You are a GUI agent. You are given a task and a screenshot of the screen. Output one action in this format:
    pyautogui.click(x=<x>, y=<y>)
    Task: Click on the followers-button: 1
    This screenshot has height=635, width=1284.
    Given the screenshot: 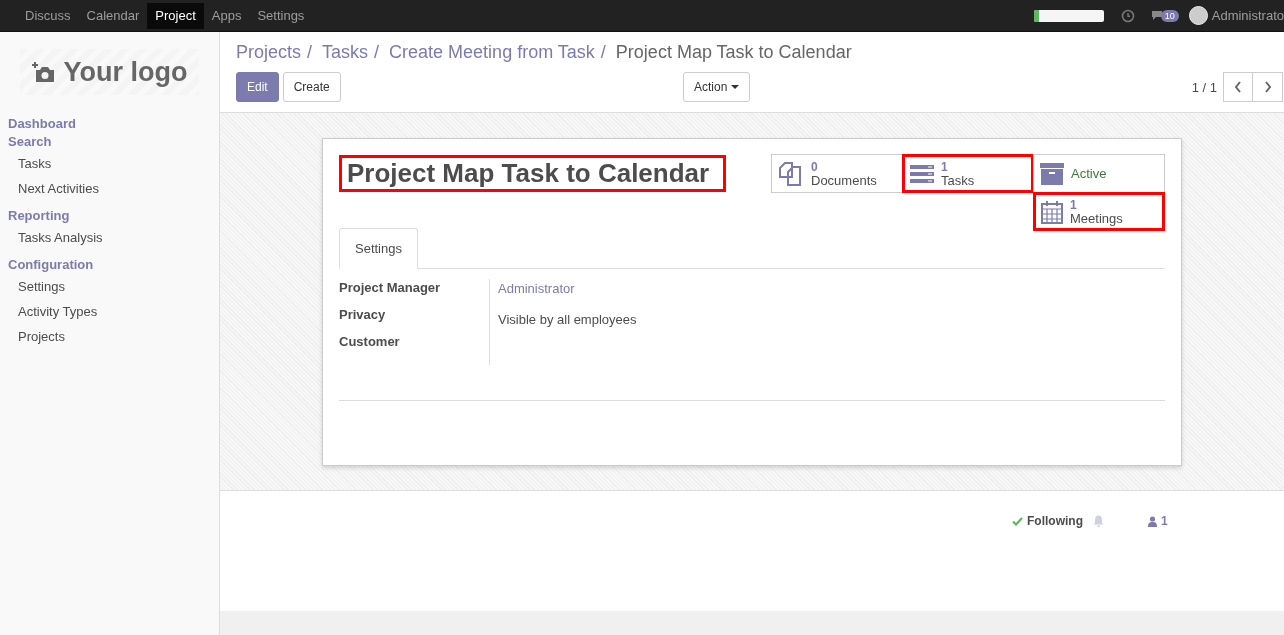 What is the action you would take?
    pyautogui.click(x=1158, y=521)
    